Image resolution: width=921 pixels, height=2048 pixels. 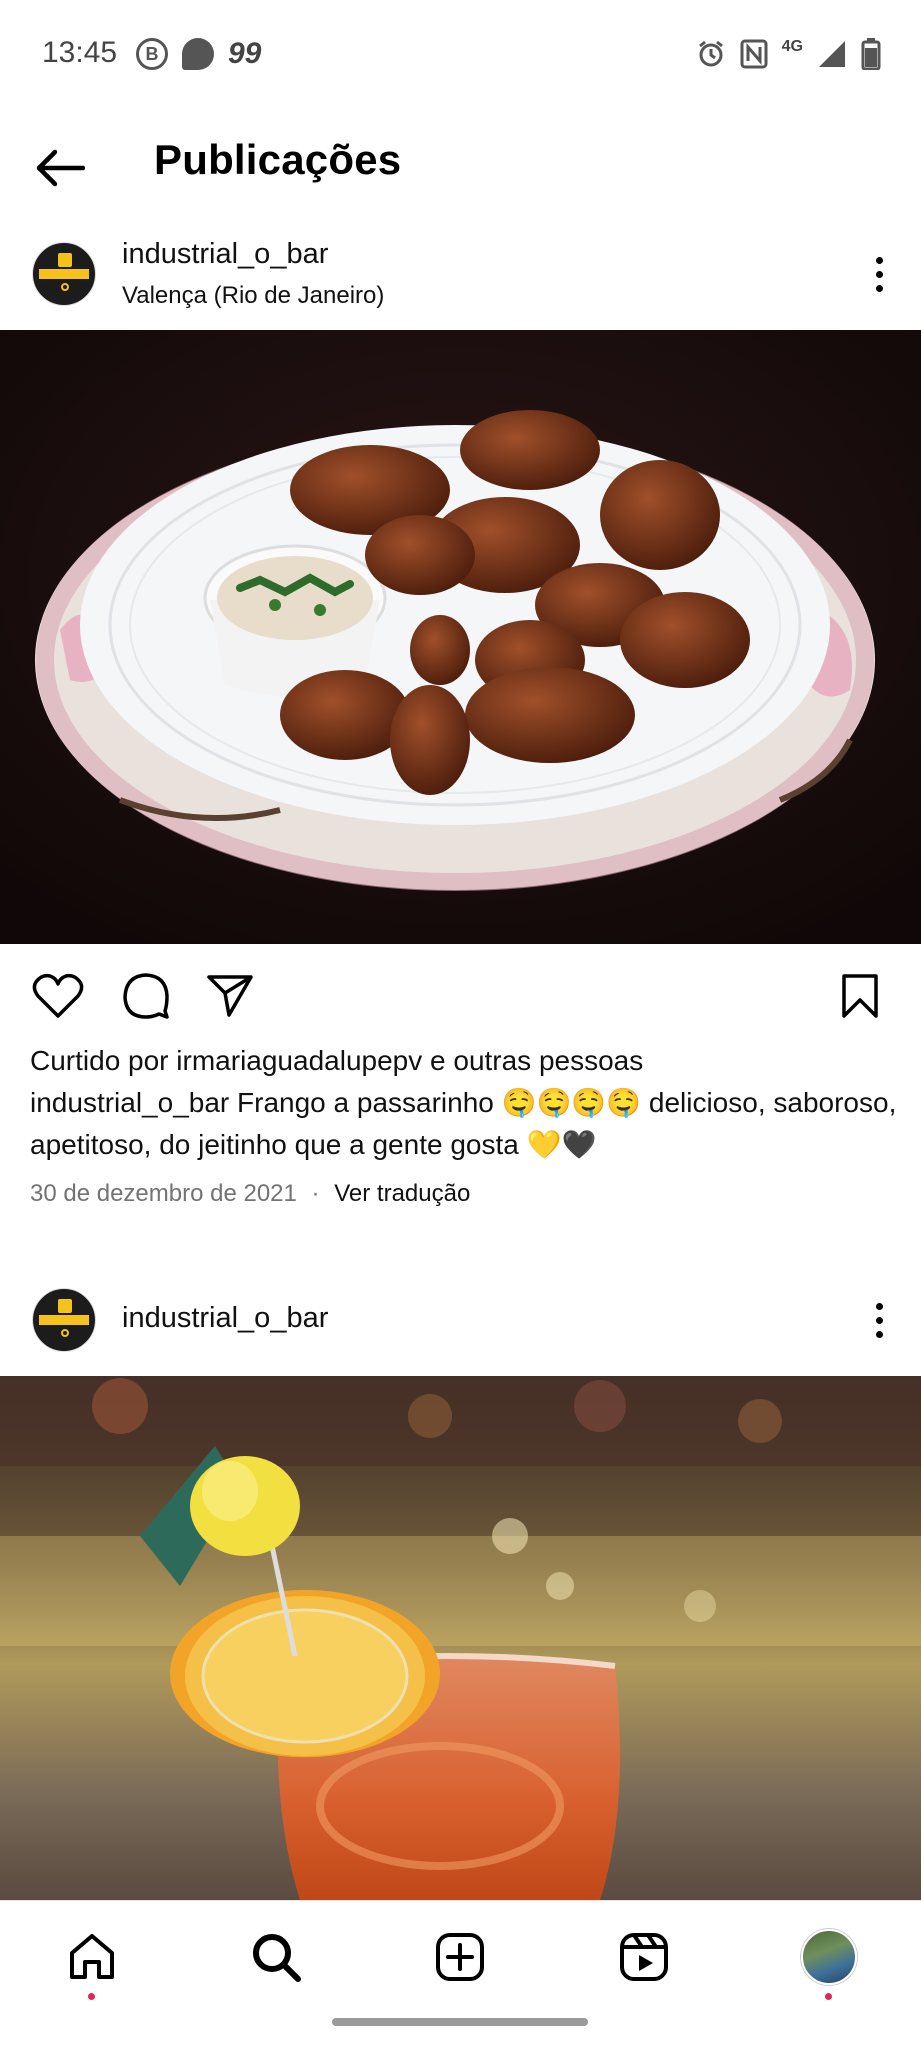 I want to click on post-actions, so click(x=460, y=995).